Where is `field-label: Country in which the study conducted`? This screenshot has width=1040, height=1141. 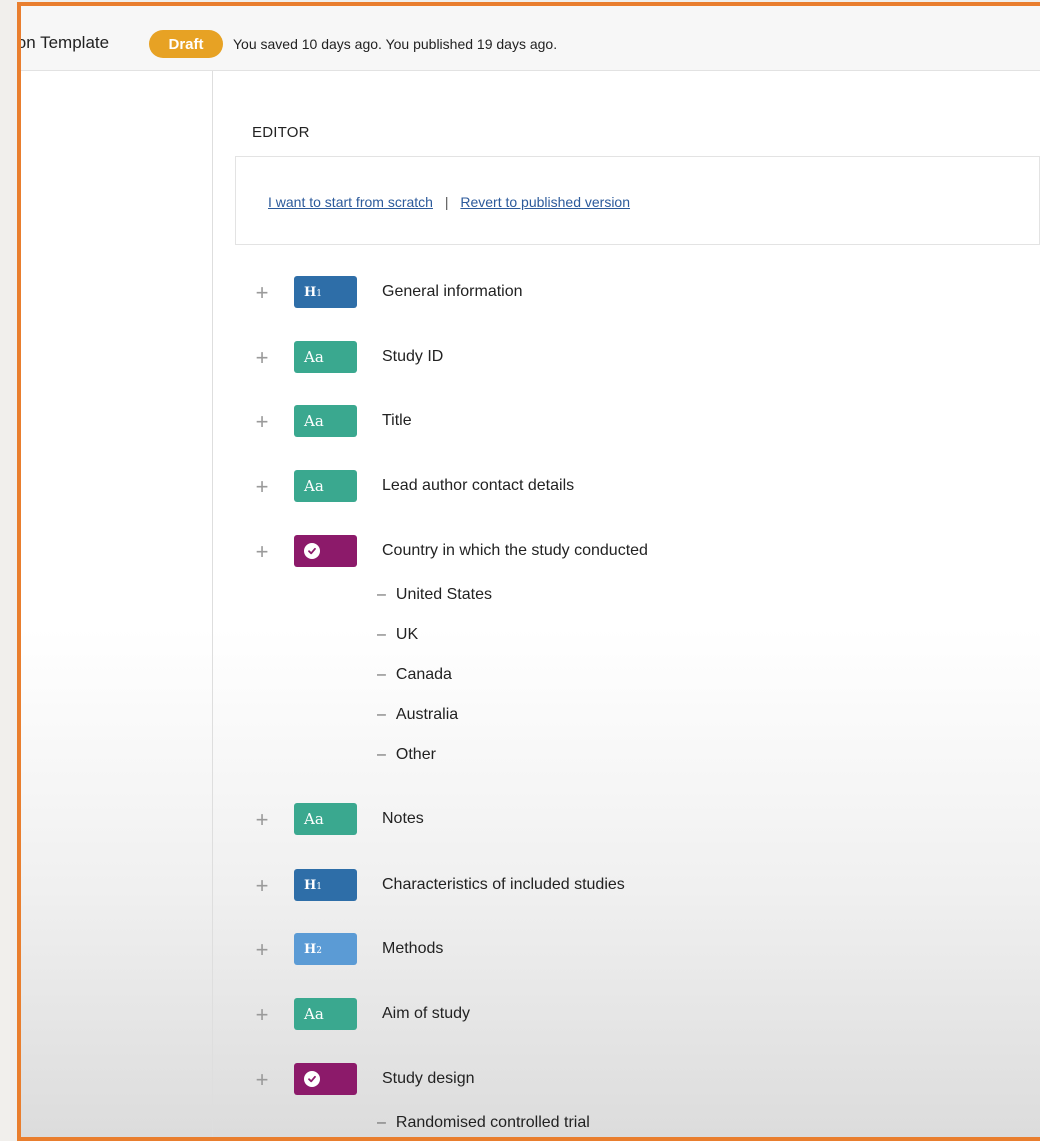 field-label: Country in which the study conducted is located at coordinates (515, 550).